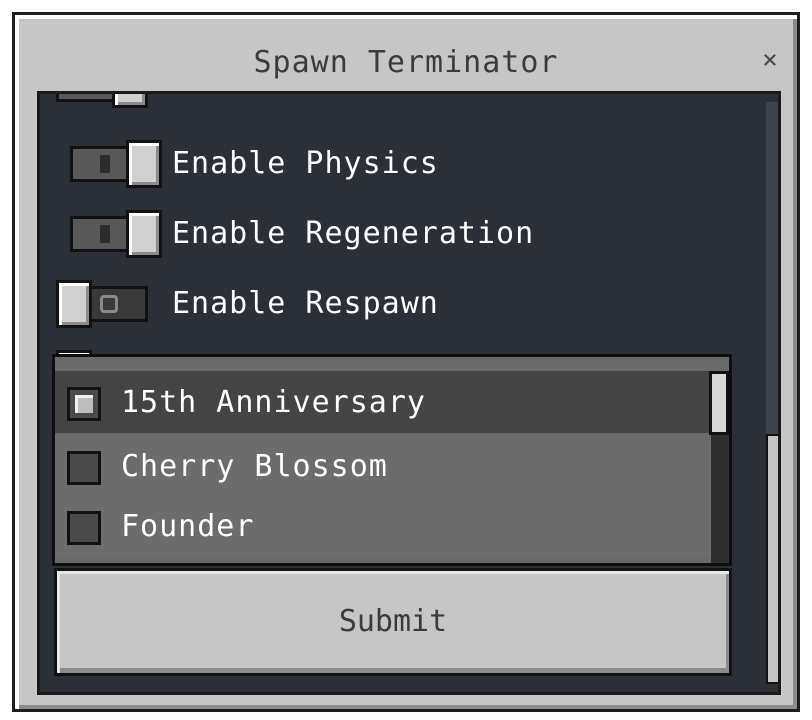 This screenshot has width=812, height=720. I want to click on option-label-regeneration: Enable Regeneration, so click(353, 233).